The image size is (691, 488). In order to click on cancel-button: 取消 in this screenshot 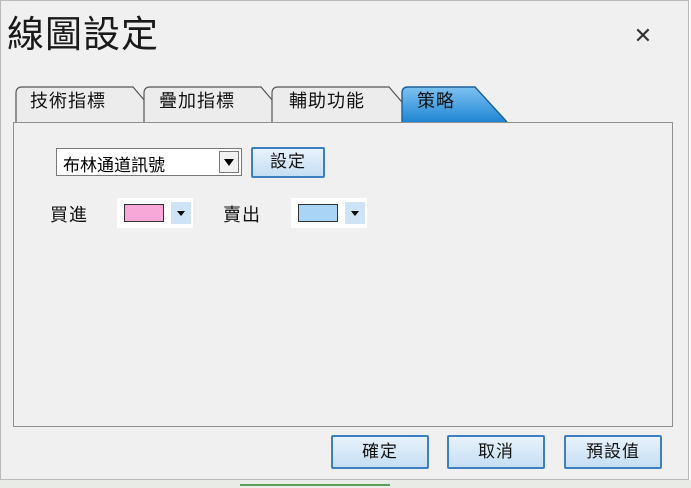, I will do `click(496, 452)`.